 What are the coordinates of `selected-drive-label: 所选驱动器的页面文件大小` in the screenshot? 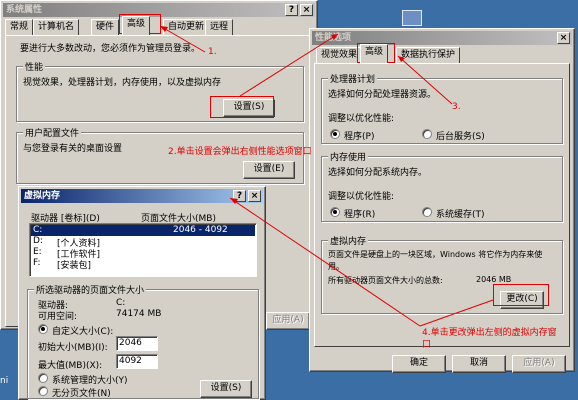 It's located at (90, 289).